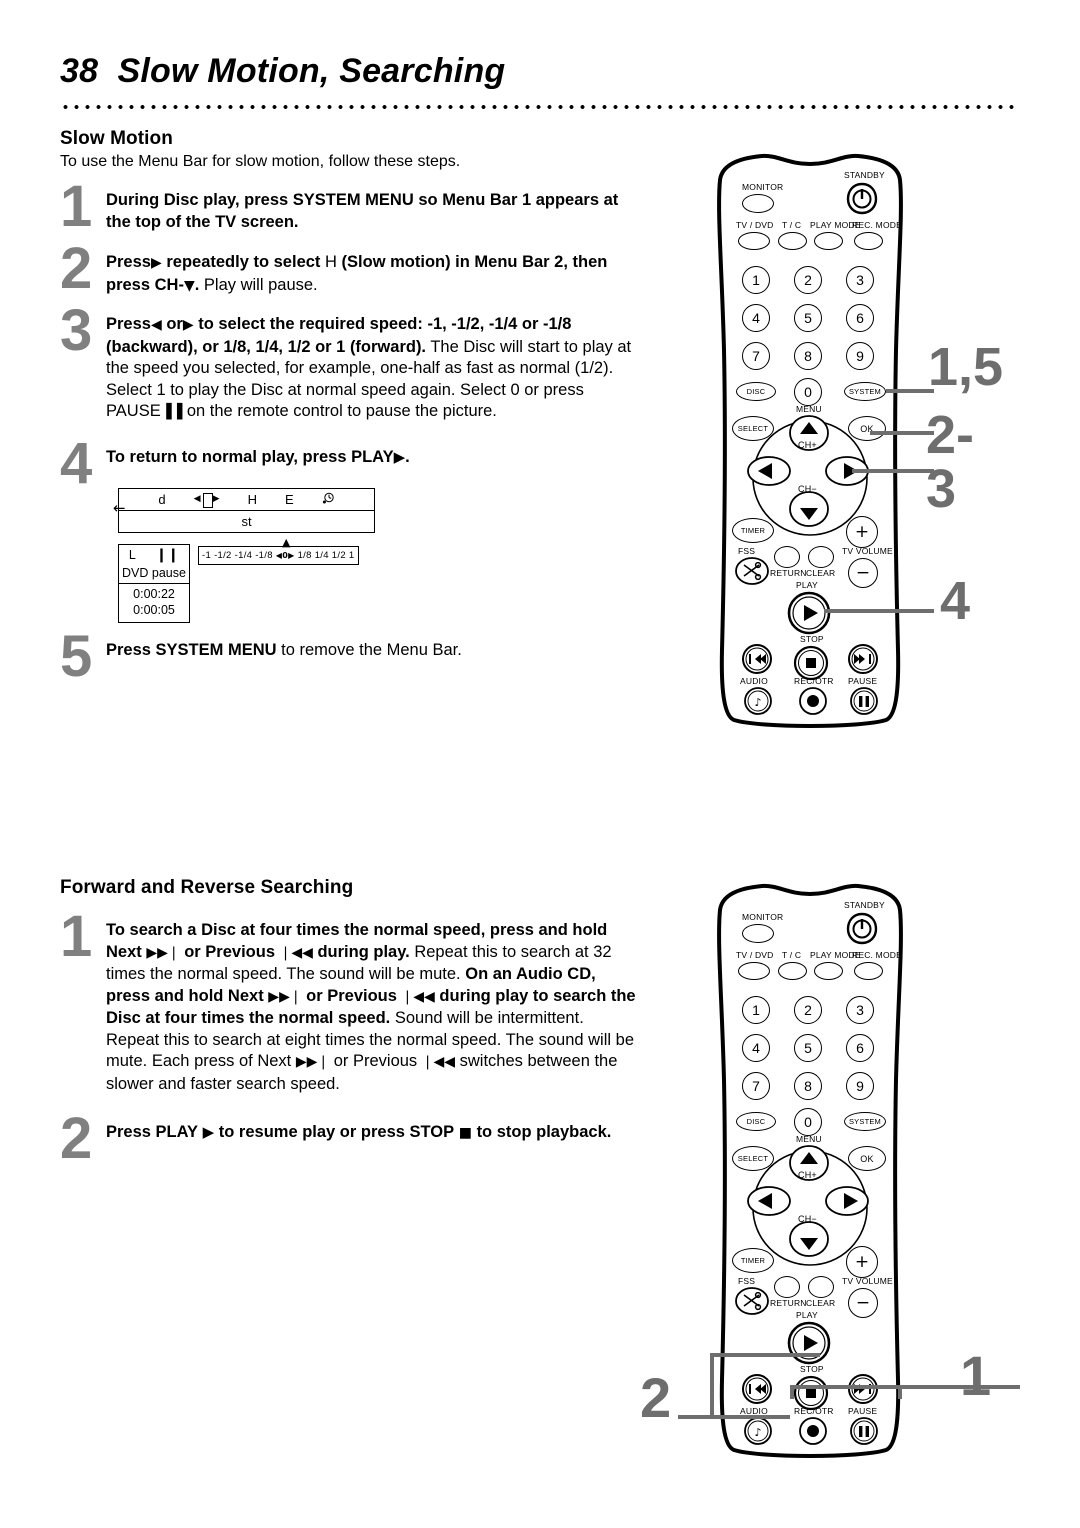 This screenshot has width=1080, height=1528. Describe the element at coordinates (847, 1201) in the screenshot. I see `right-arrow-button` at that location.